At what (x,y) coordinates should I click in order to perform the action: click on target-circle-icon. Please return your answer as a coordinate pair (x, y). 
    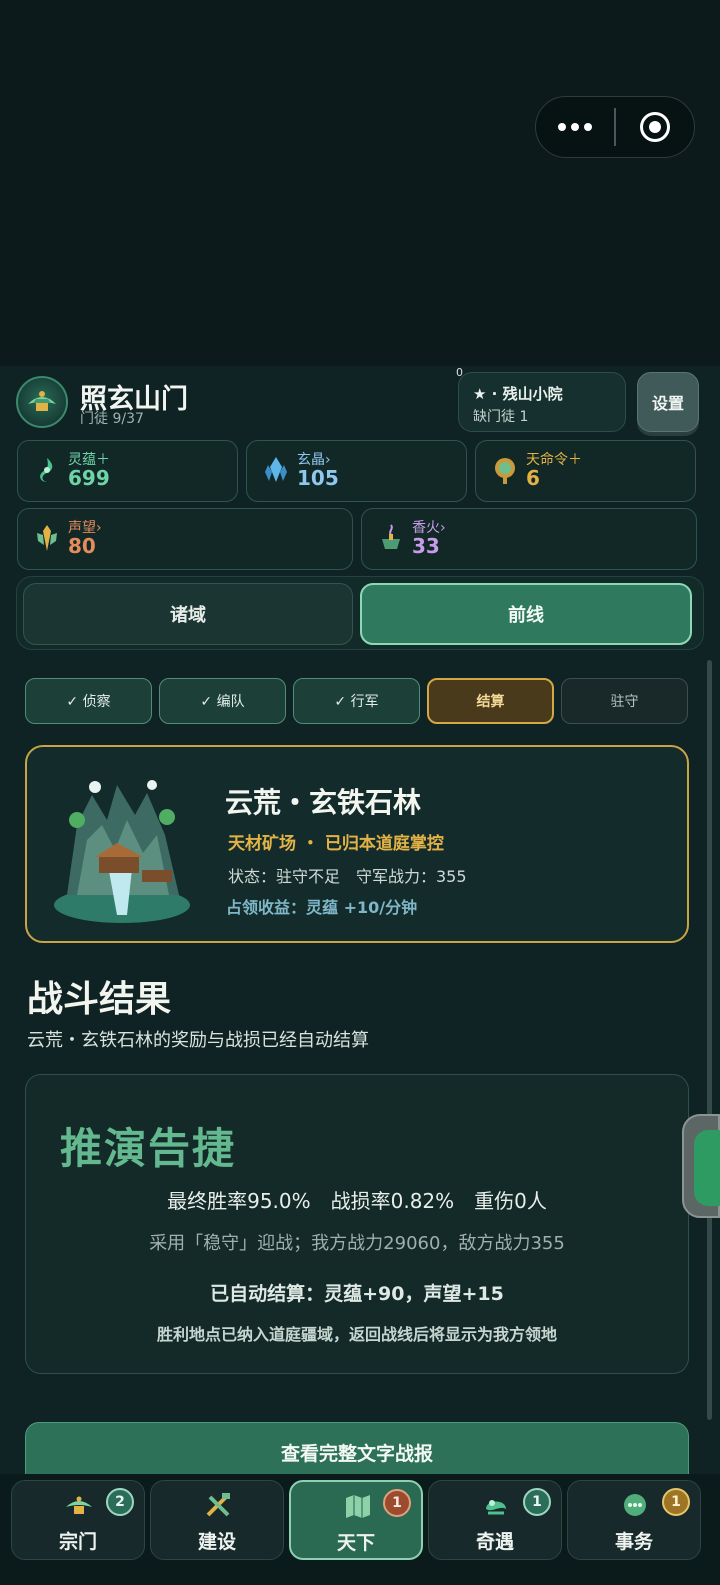
    Looking at the image, I should click on (655, 127).